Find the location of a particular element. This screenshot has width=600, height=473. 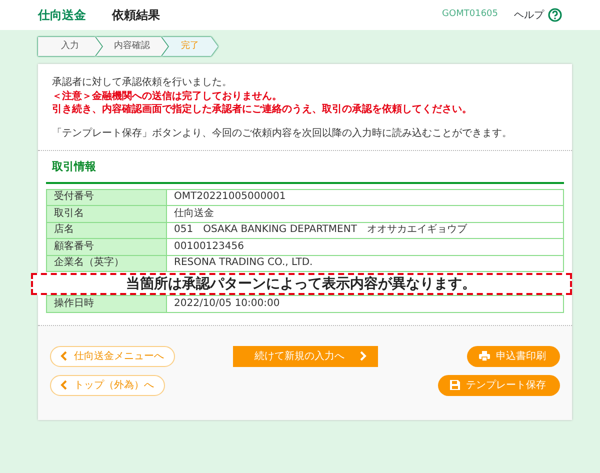

save-template-button: テンプレート保存 is located at coordinates (499, 385).